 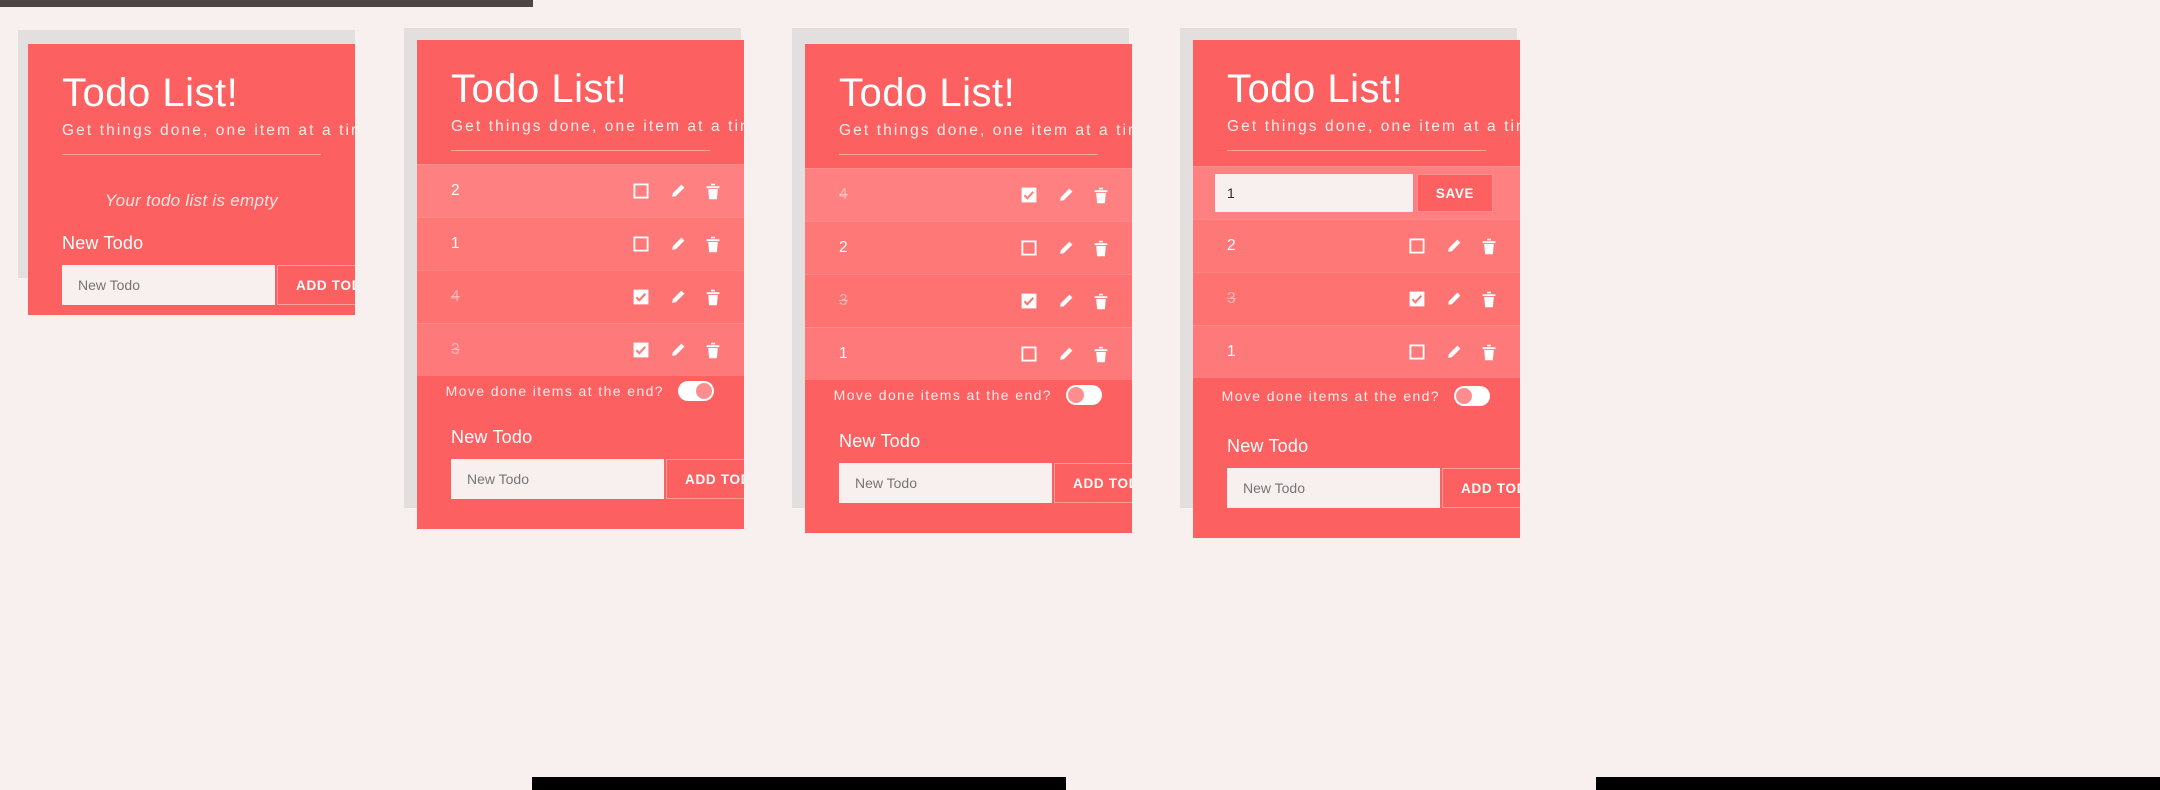 What do you see at coordinates (1455, 193) in the screenshot?
I see `save-todo-button: SAVE` at bounding box center [1455, 193].